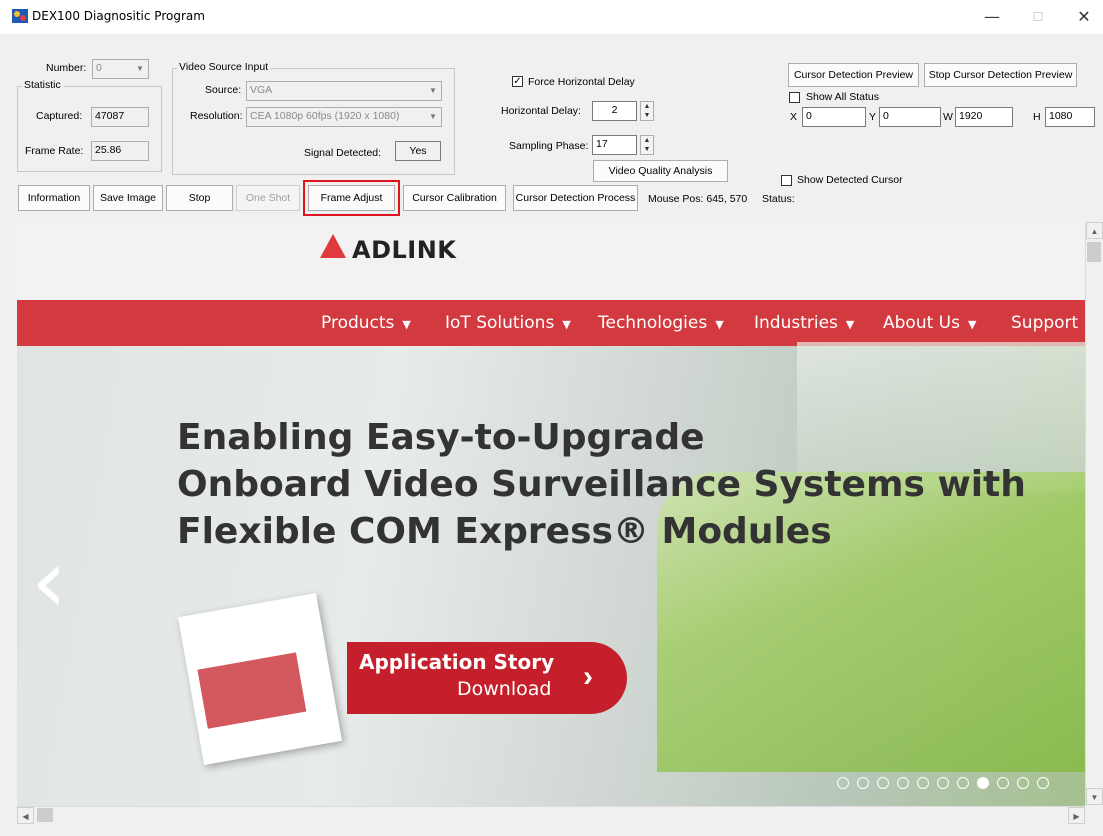 This screenshot has width=1103, height=836. What do you see at coordinates (873, 117) in the screenshot?
I see `y-label: Y` at bounding box center [873, 117].